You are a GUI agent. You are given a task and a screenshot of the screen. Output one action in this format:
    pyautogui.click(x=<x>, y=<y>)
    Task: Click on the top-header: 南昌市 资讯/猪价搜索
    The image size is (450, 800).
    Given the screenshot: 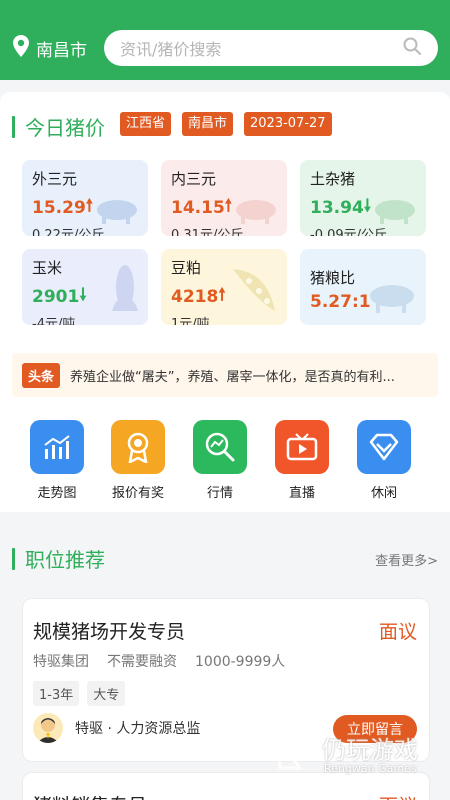 What is the action you would take?
    pyautogui.click(x=225, y=40)
    